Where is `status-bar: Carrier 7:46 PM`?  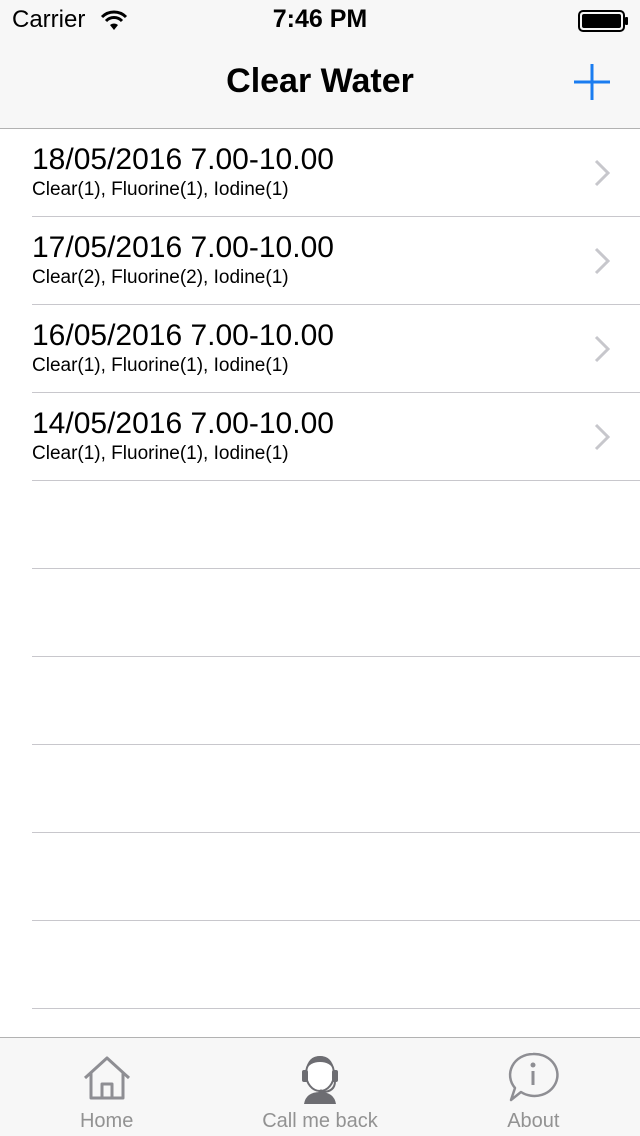
status-bar: Carrier 7:46 PM is located at coordinates (320, 20).